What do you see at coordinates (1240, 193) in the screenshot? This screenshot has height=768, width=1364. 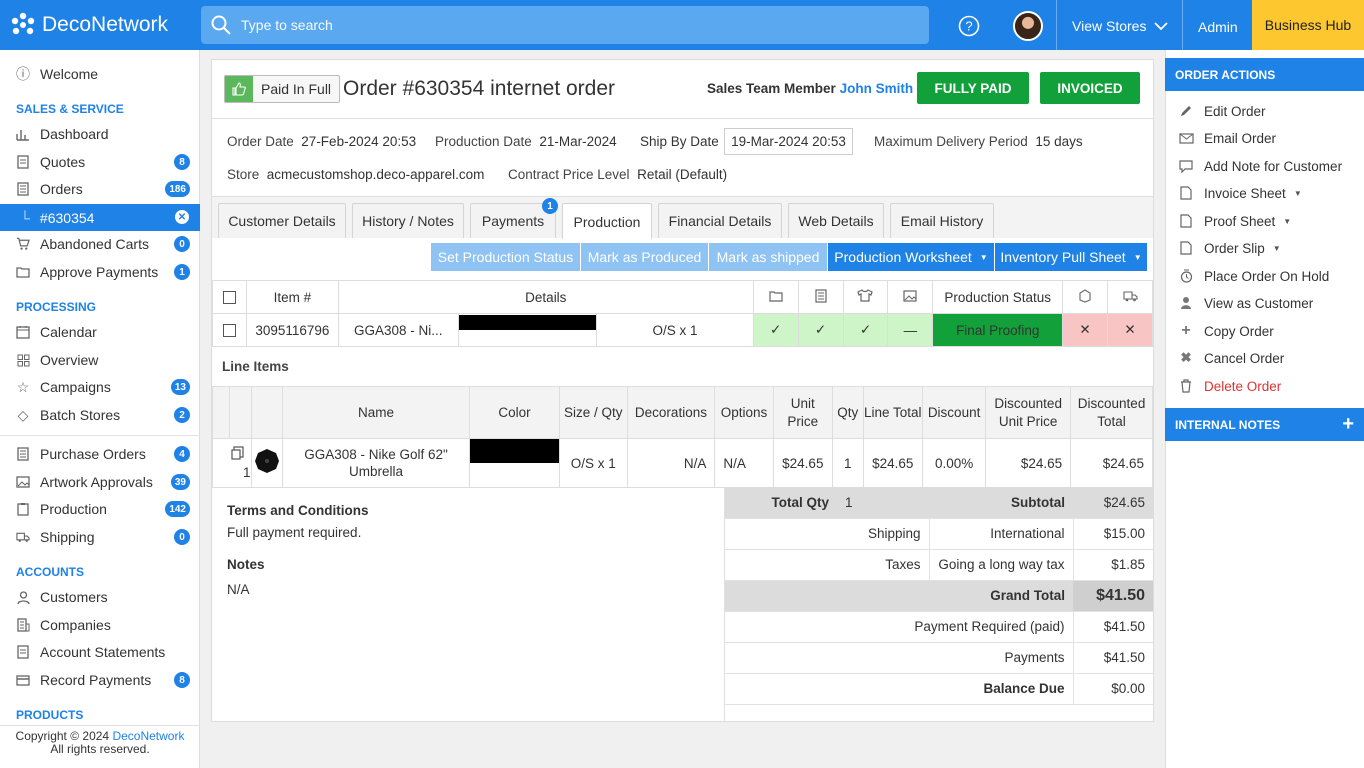 I see `invoice-sheet-action: Invoice Sheet ▼` at bounding box center [1240, 193].